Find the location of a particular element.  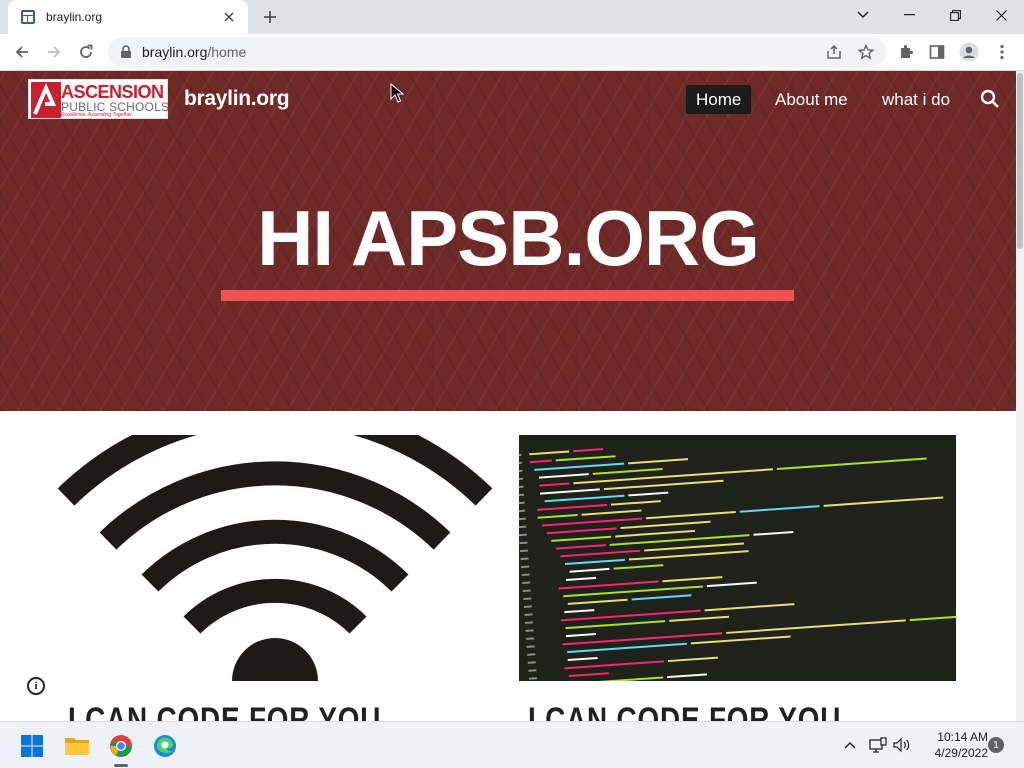

info-icon: i is located at coordinates (36, 686).